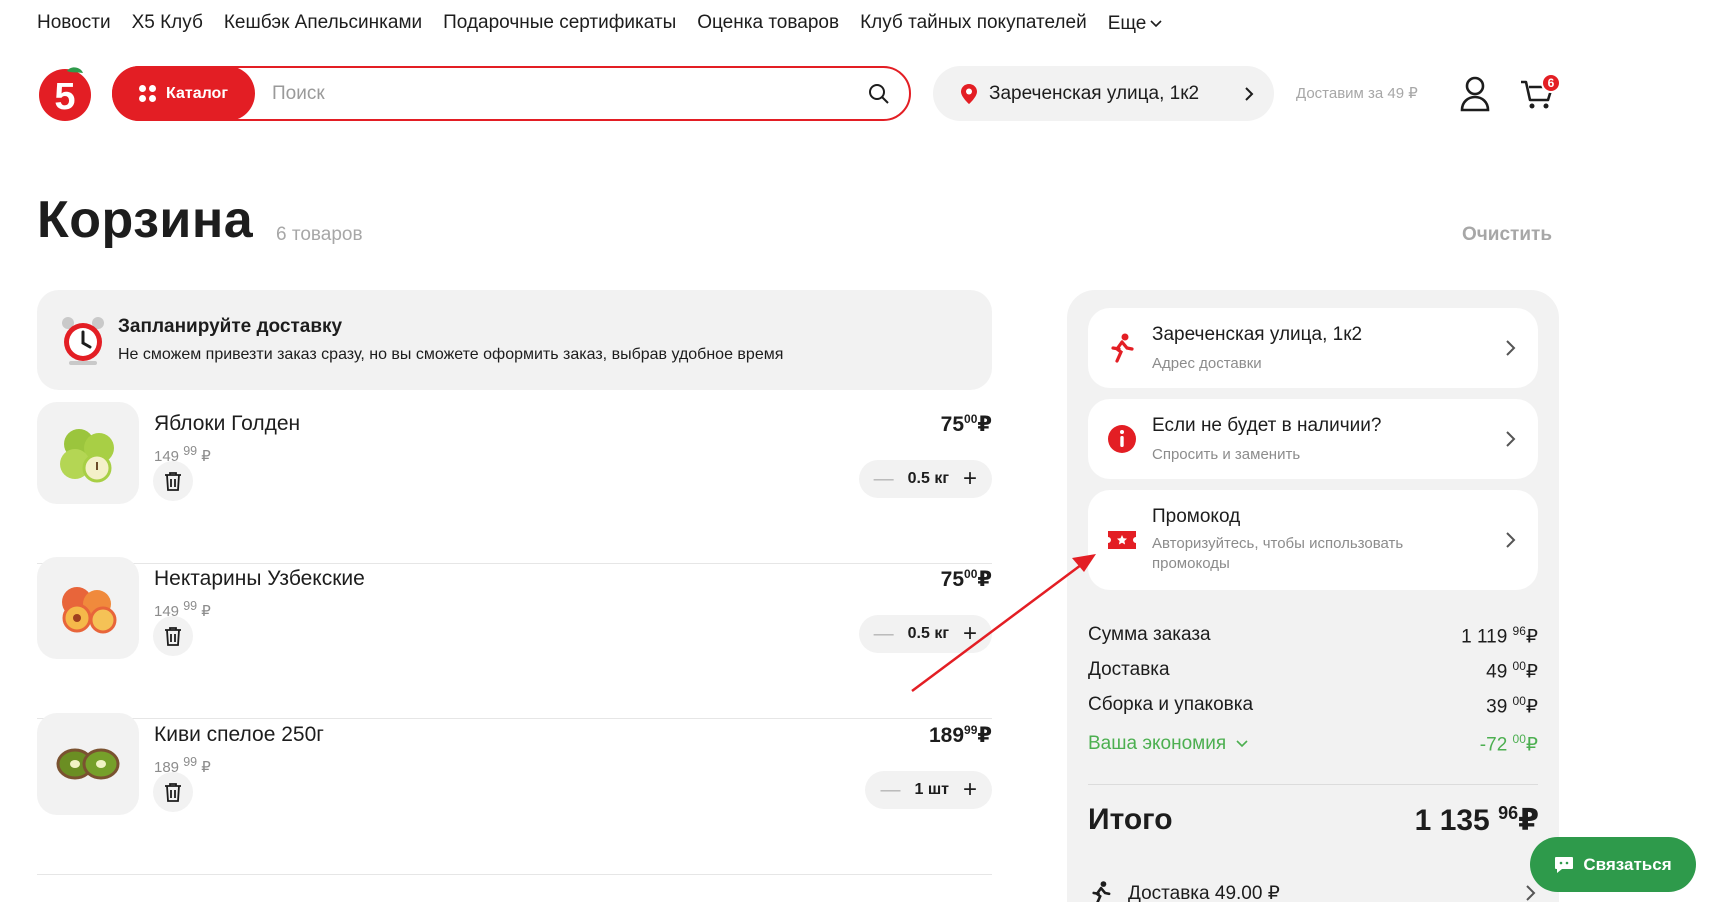  I want to click on delivery-address-card: Зареченская улица, 1к2 Адрес доставки, so click(1313, 348).